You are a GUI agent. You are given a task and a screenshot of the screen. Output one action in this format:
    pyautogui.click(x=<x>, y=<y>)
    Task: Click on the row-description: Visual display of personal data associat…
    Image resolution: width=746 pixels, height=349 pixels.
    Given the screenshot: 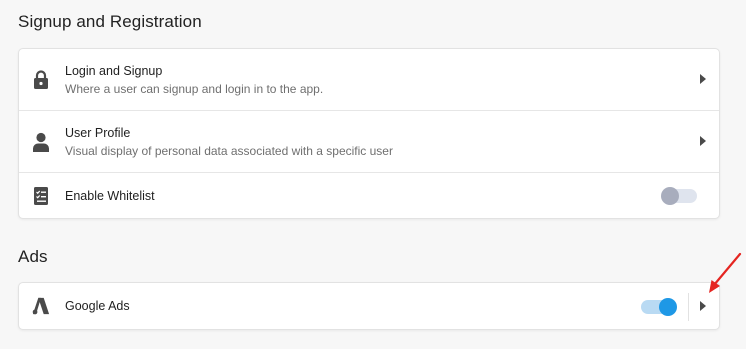 What is the action you would take?
    pyautogui.click(x=229, y=151)
    